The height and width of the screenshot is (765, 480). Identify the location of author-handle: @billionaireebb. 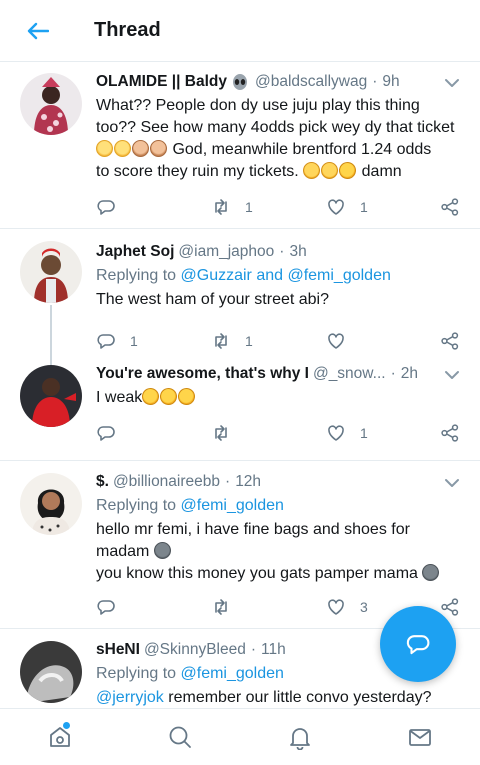
(166, 482).